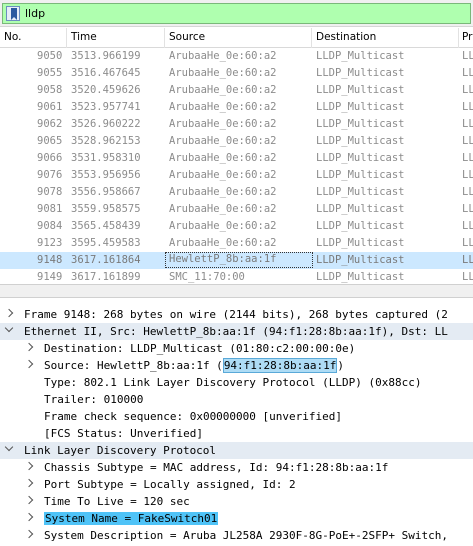  What do you see at coordinates (467, 38) in the screenshot?
I see `column-header-protocol: Pr` at bounding box center [467, 38].